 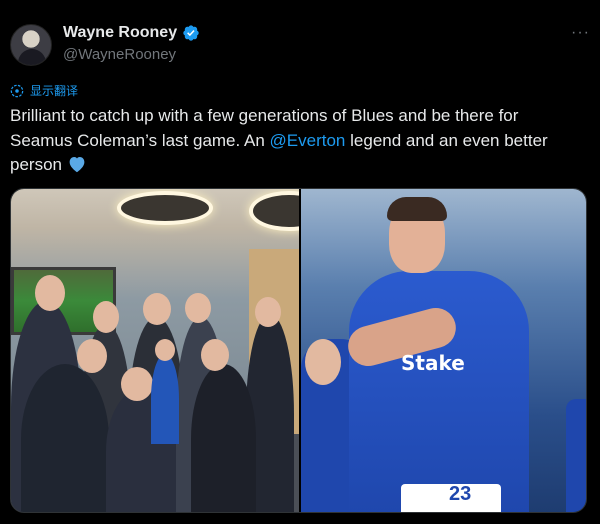 What do you see at coordinates (77, 165) in the screenshot?
I see `blue-heart-icon` at bounding box center [77, 165].